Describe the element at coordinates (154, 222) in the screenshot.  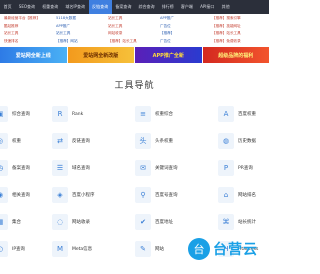
I see `tool-item: ✔ 百度地址` at that location.